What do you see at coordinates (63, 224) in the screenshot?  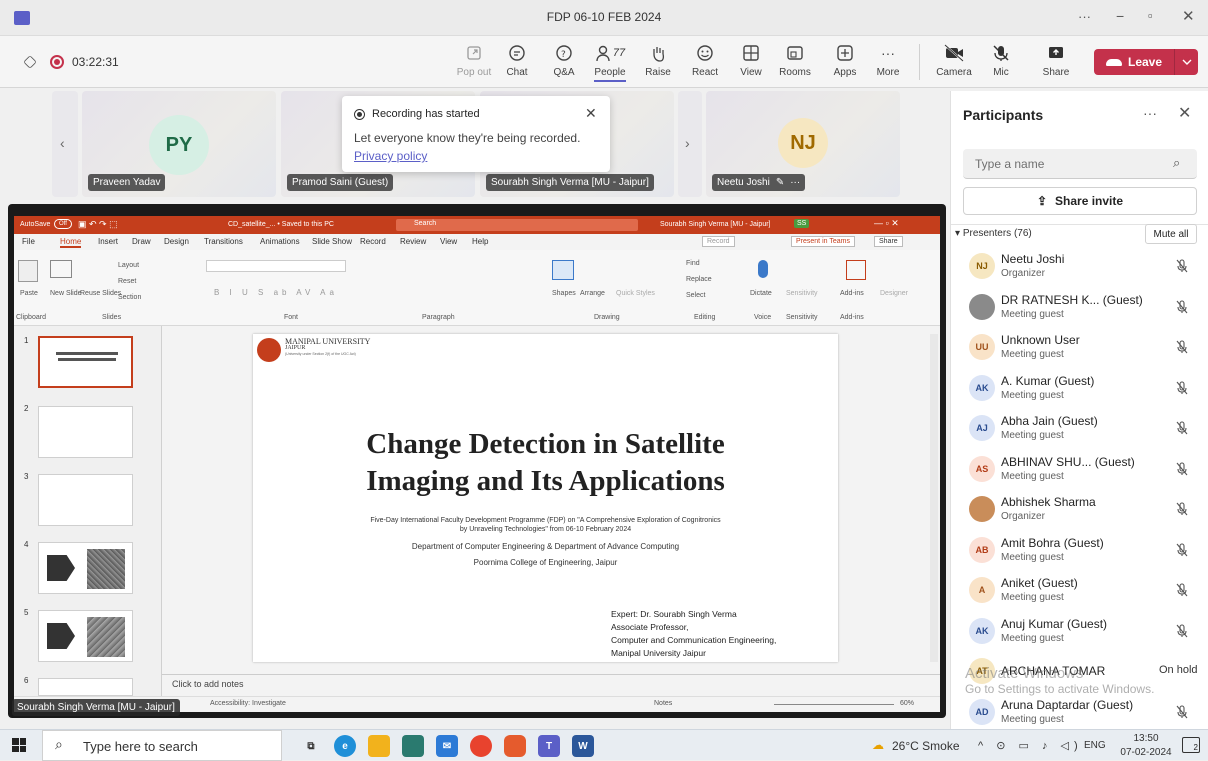 I see `autosave-toggle: Off` at bounding box center [63, 224].